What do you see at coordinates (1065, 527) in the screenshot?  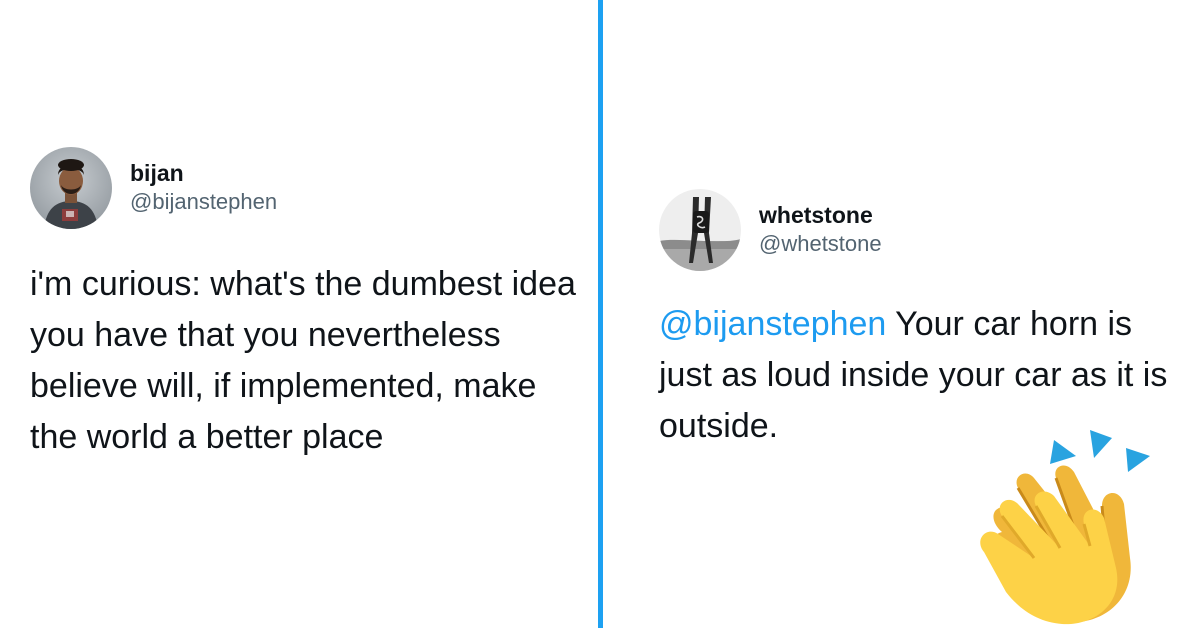 I see `clapping-hands-icon` at bounding box center [1065, 527].